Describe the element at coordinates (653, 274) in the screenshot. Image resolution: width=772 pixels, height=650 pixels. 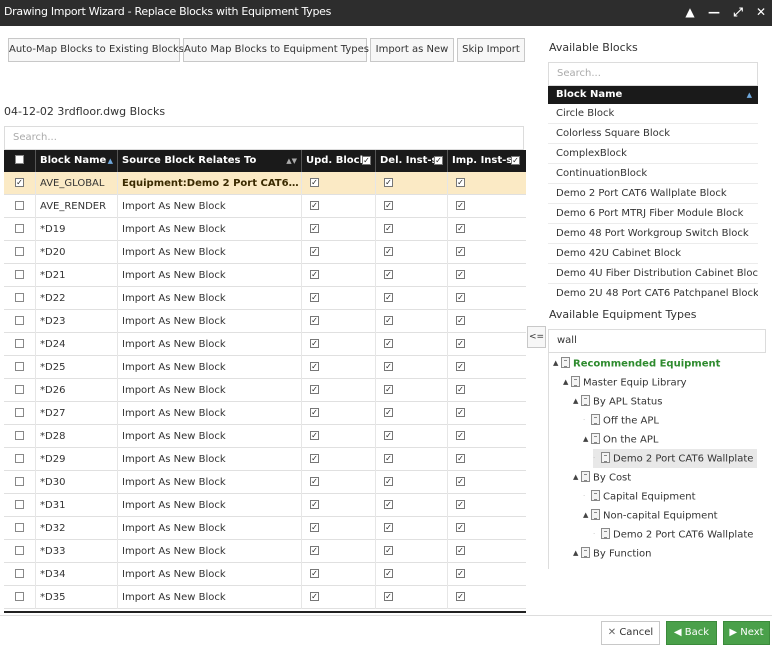
I see `list-item: Demo 4U Fiber Distribution Cabinet Block` at that location.